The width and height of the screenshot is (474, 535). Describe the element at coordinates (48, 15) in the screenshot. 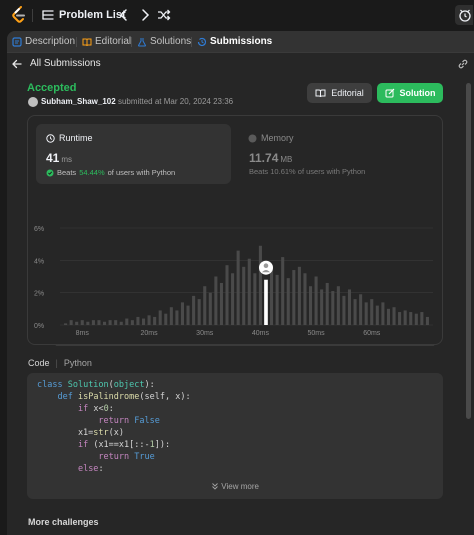

I see `problem-list-icon` at that location.